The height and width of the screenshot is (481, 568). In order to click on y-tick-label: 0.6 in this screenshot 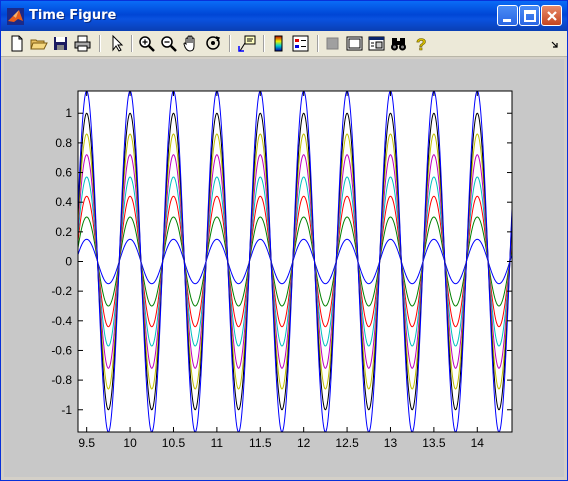, I will do `click(63, 173)`.